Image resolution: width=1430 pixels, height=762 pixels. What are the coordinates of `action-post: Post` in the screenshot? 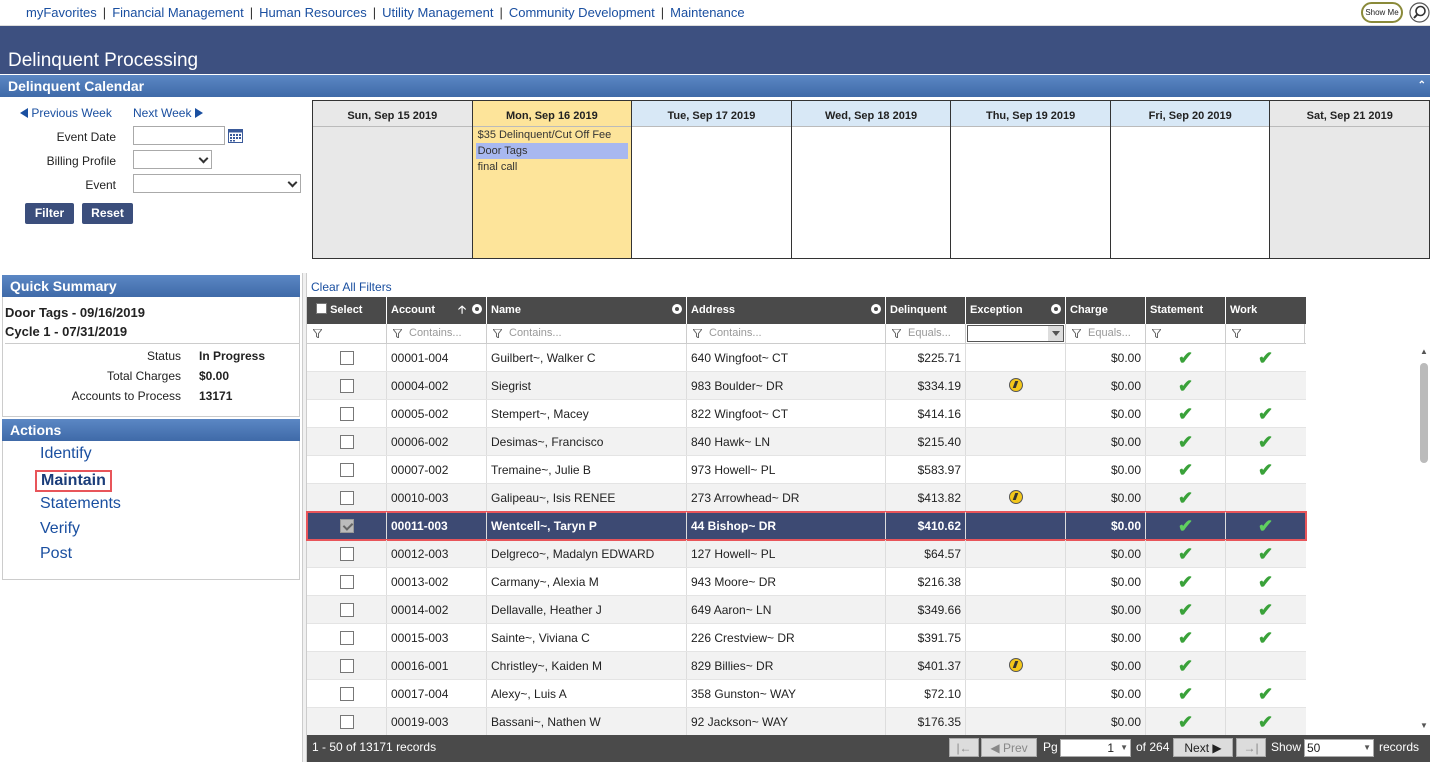 It's located at (56, 554).